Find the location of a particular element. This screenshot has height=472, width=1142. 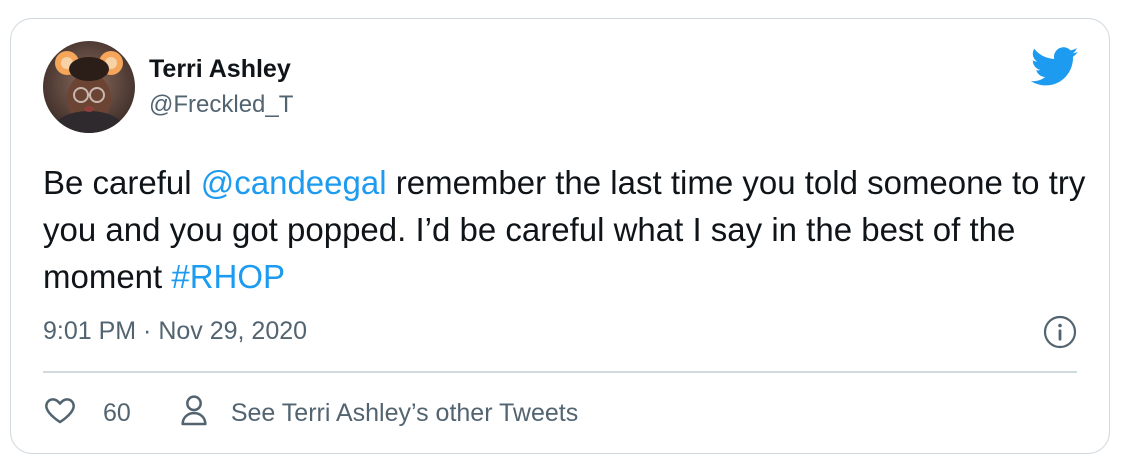

see-other-tweets-label: See Terri Ashley’s other Tweets is located at coordinates (404, 412).